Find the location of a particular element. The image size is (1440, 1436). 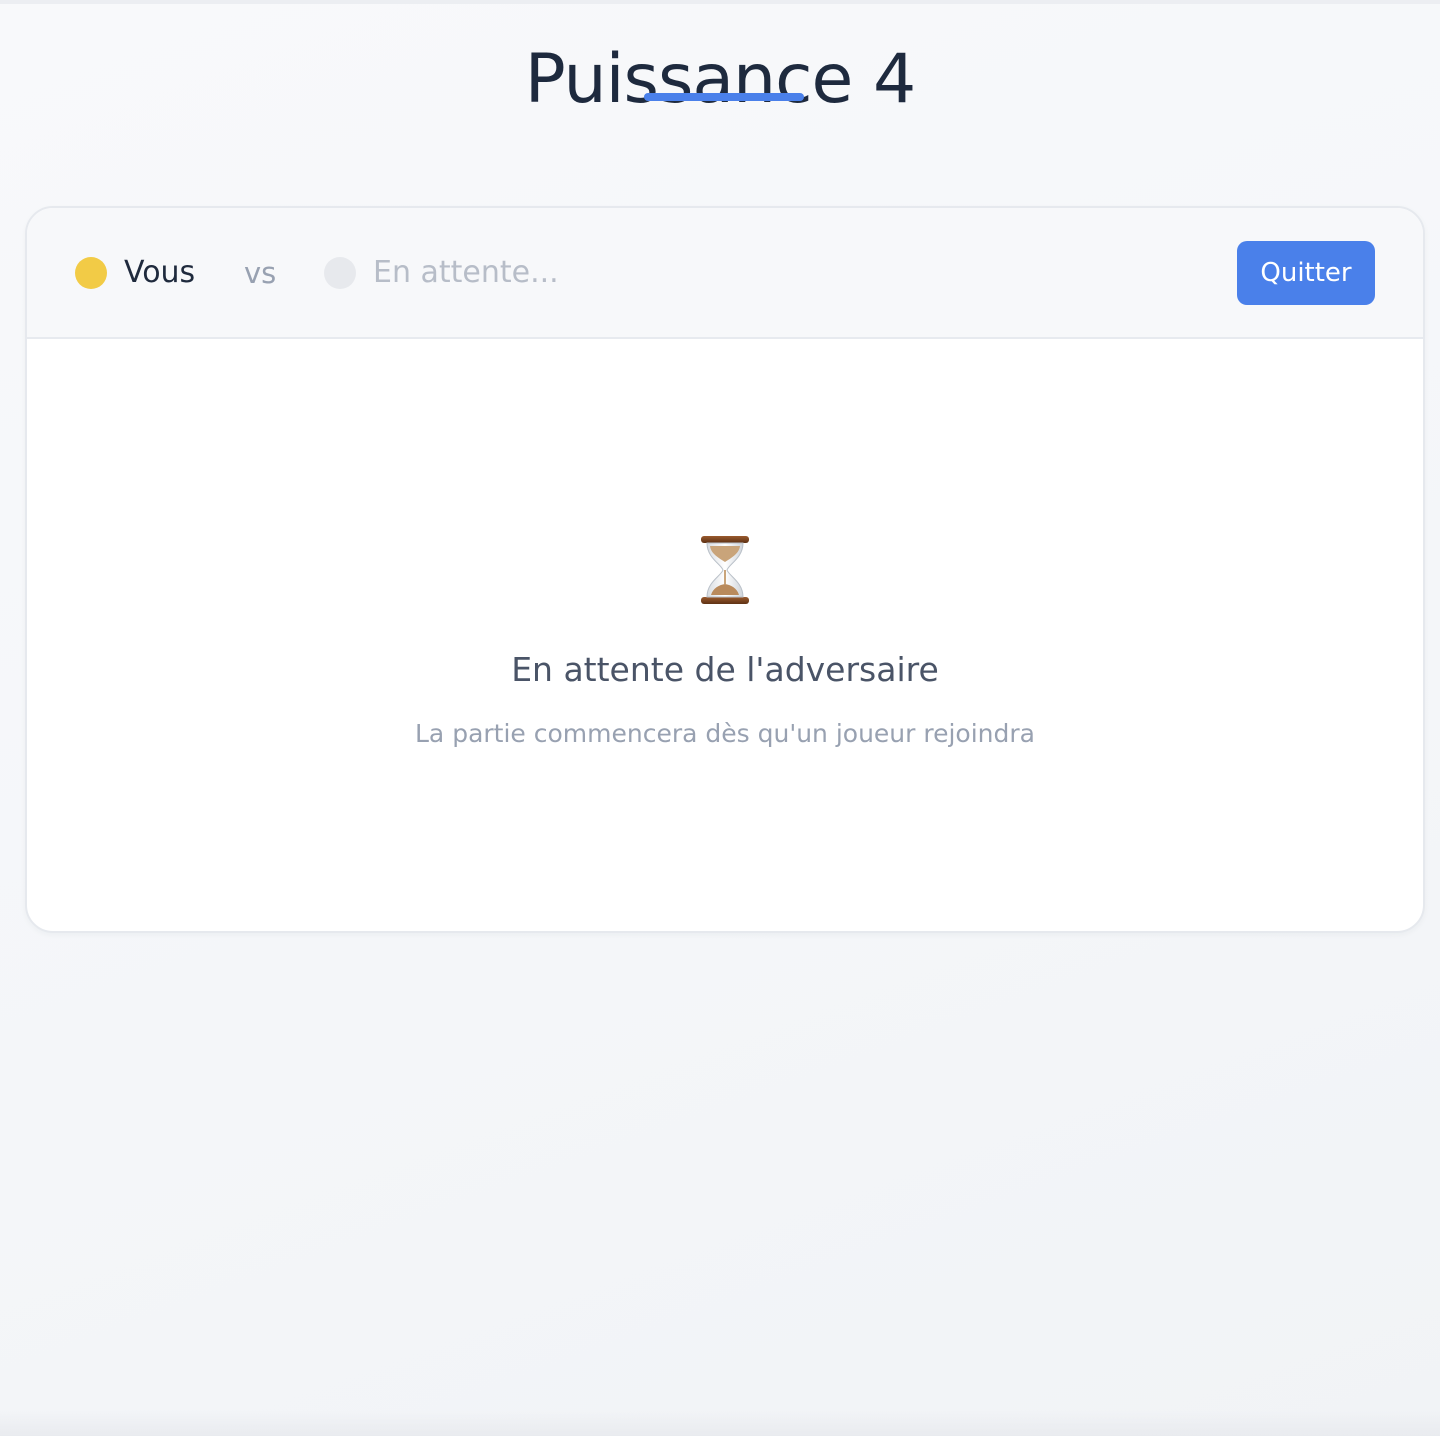

bottom-shadow is located at coordinates (720, 1423).